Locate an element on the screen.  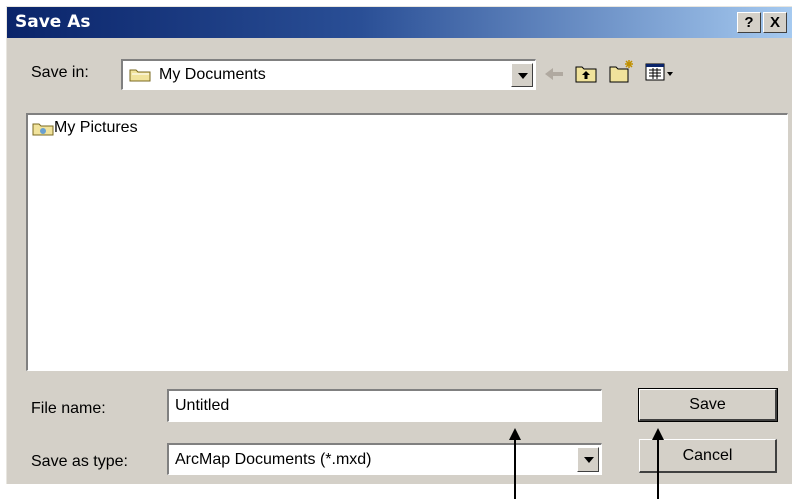
view-menu-icon is located at coordinates (660, 73).